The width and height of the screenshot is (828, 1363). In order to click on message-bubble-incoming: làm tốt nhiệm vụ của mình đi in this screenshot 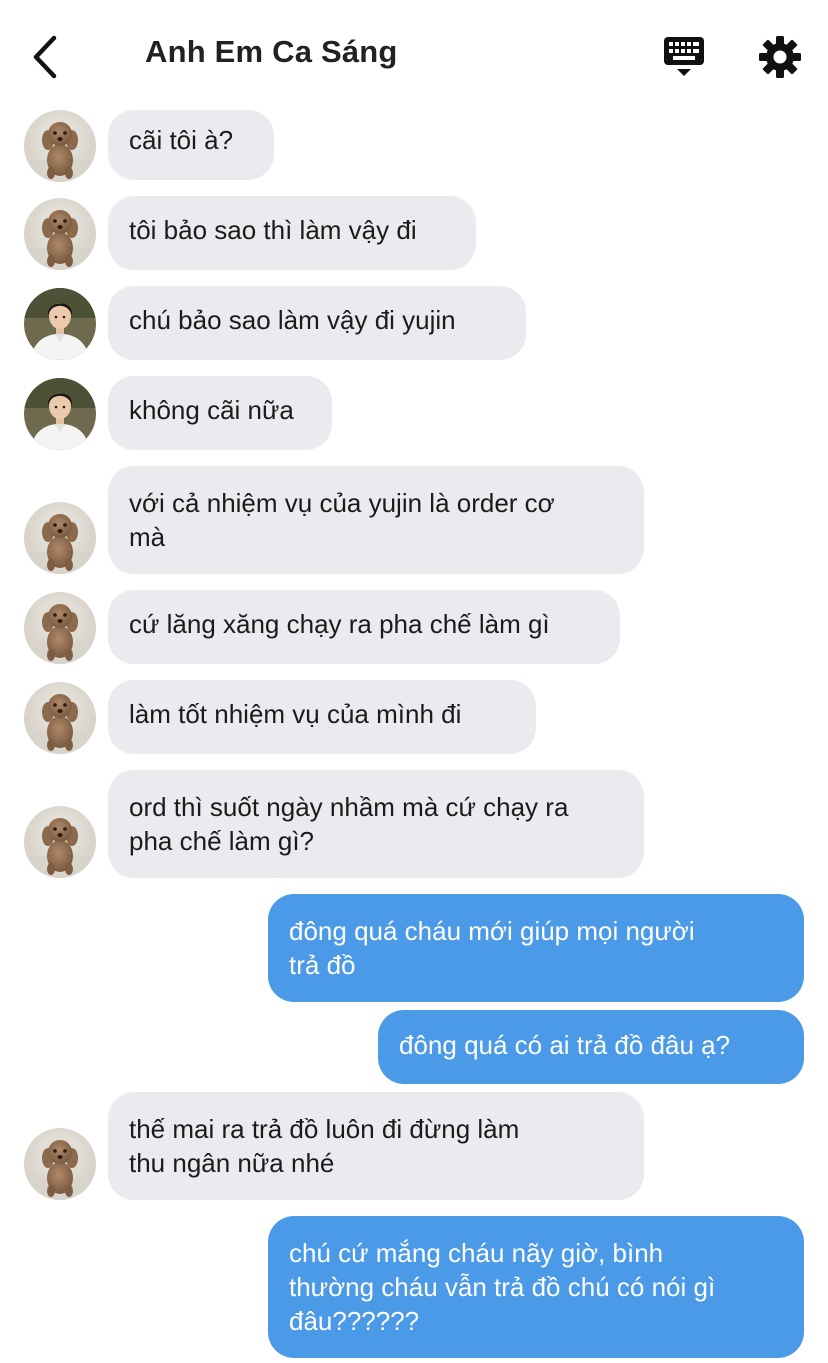, I will do `click(322, 717)`.